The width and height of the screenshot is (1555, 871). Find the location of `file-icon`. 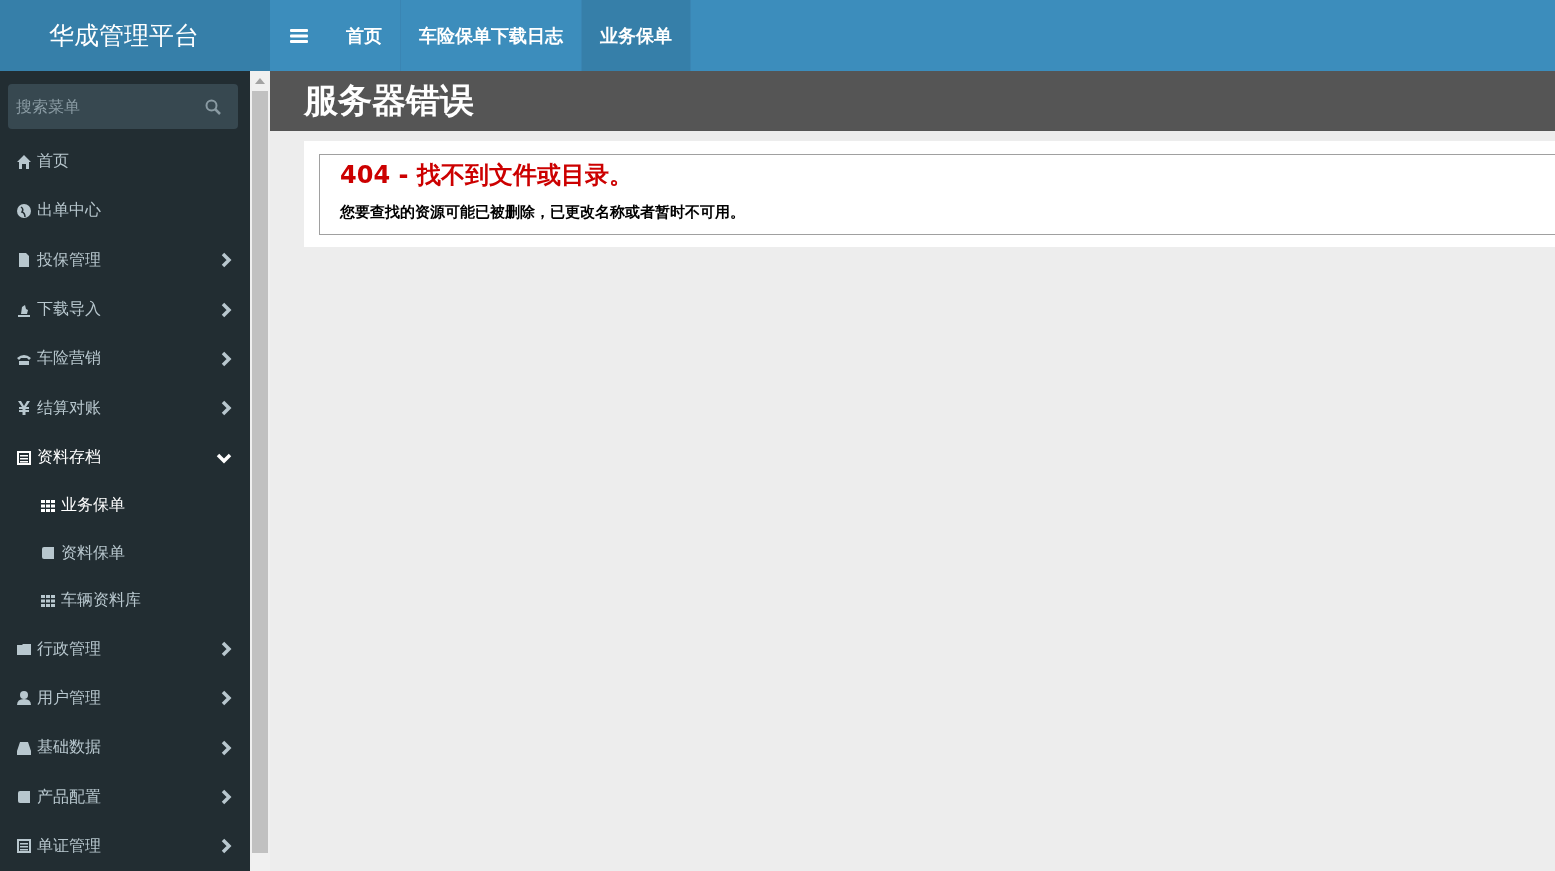

file-icon is located at coordinates (24, 260).